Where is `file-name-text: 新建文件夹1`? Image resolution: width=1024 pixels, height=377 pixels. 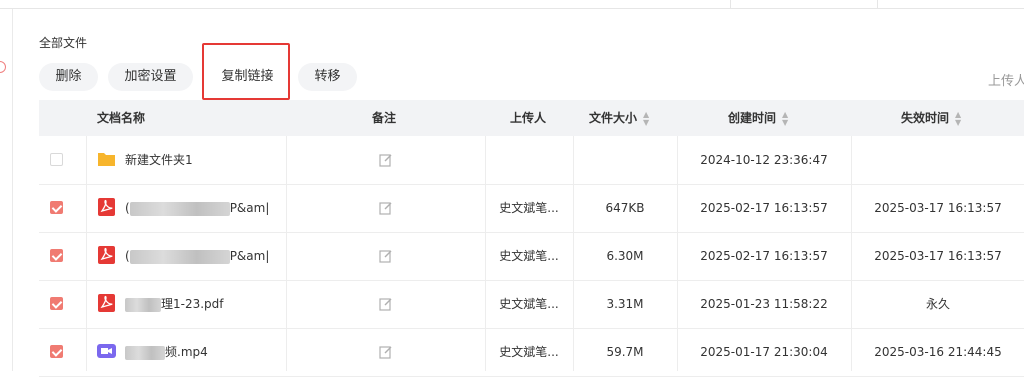
file-name-text: 新建文件夹1 is located at coordinates (159, 160).